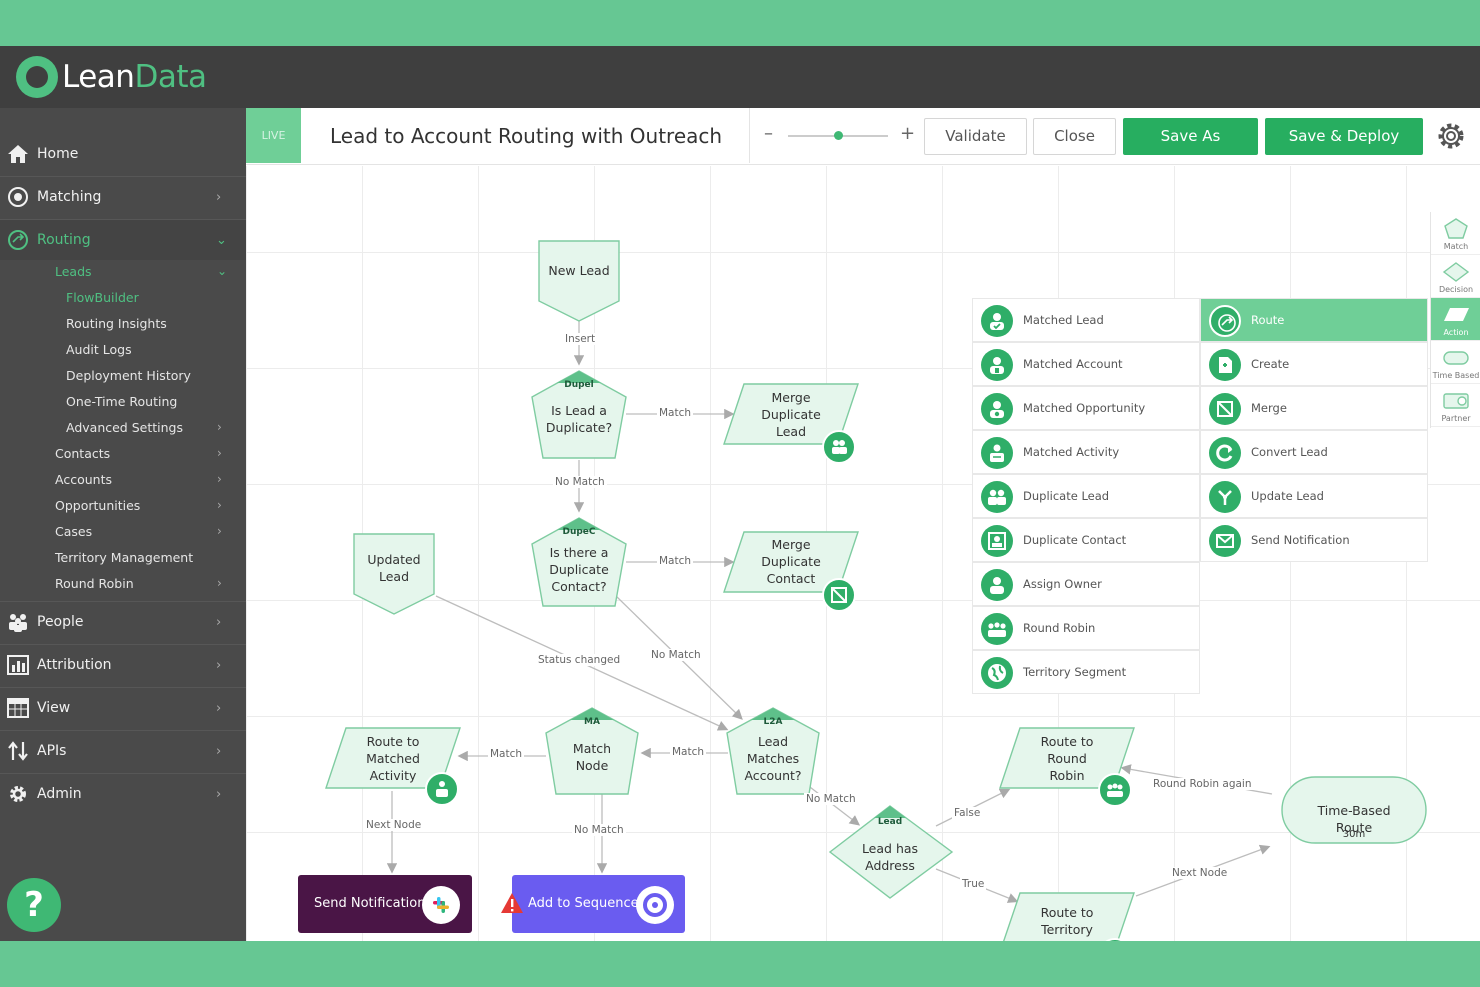 This screenshot has height=987, width=1480. I want to click on palette-item-matched-opportunity: Matched Opportunity, so click(1086, 408).